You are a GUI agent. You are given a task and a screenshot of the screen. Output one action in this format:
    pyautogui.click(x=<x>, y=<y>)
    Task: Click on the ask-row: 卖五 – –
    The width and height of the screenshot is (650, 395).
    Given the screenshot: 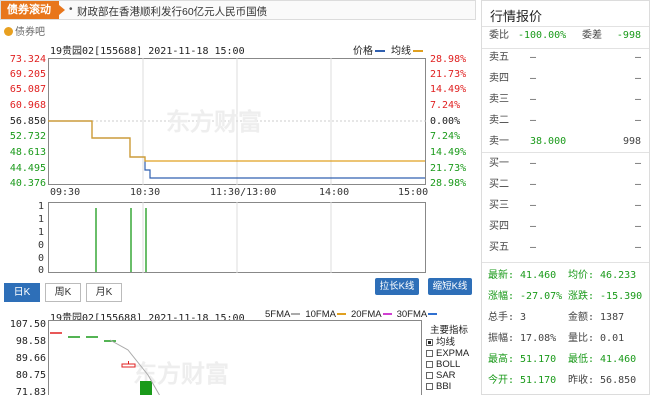 What is the action you would take?
    pyautogui.click(x=565, y=58)
    